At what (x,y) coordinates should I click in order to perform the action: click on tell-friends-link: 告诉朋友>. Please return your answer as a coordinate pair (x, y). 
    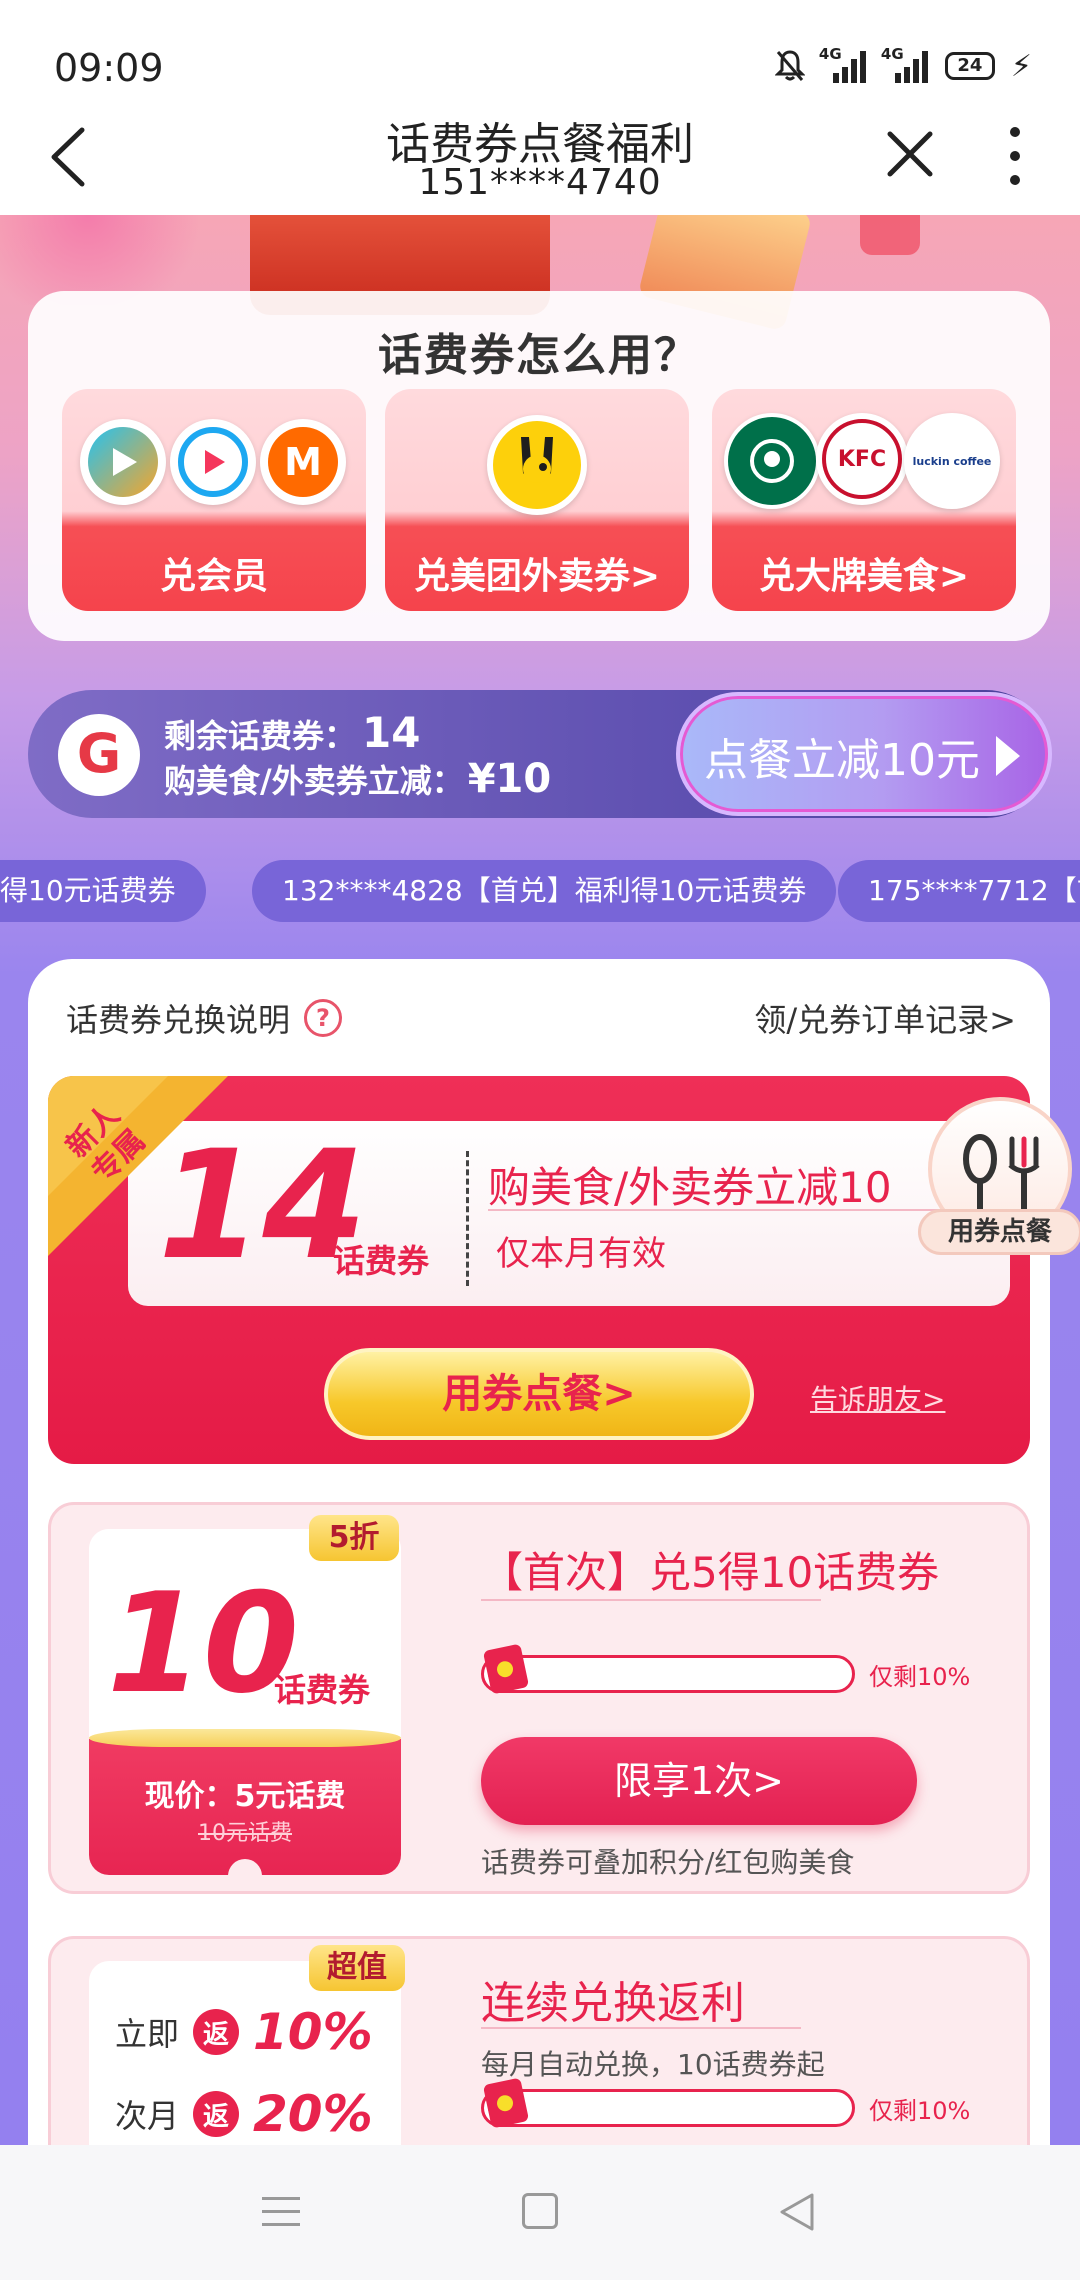
    Looking at the image, I should click on (877, 1398).